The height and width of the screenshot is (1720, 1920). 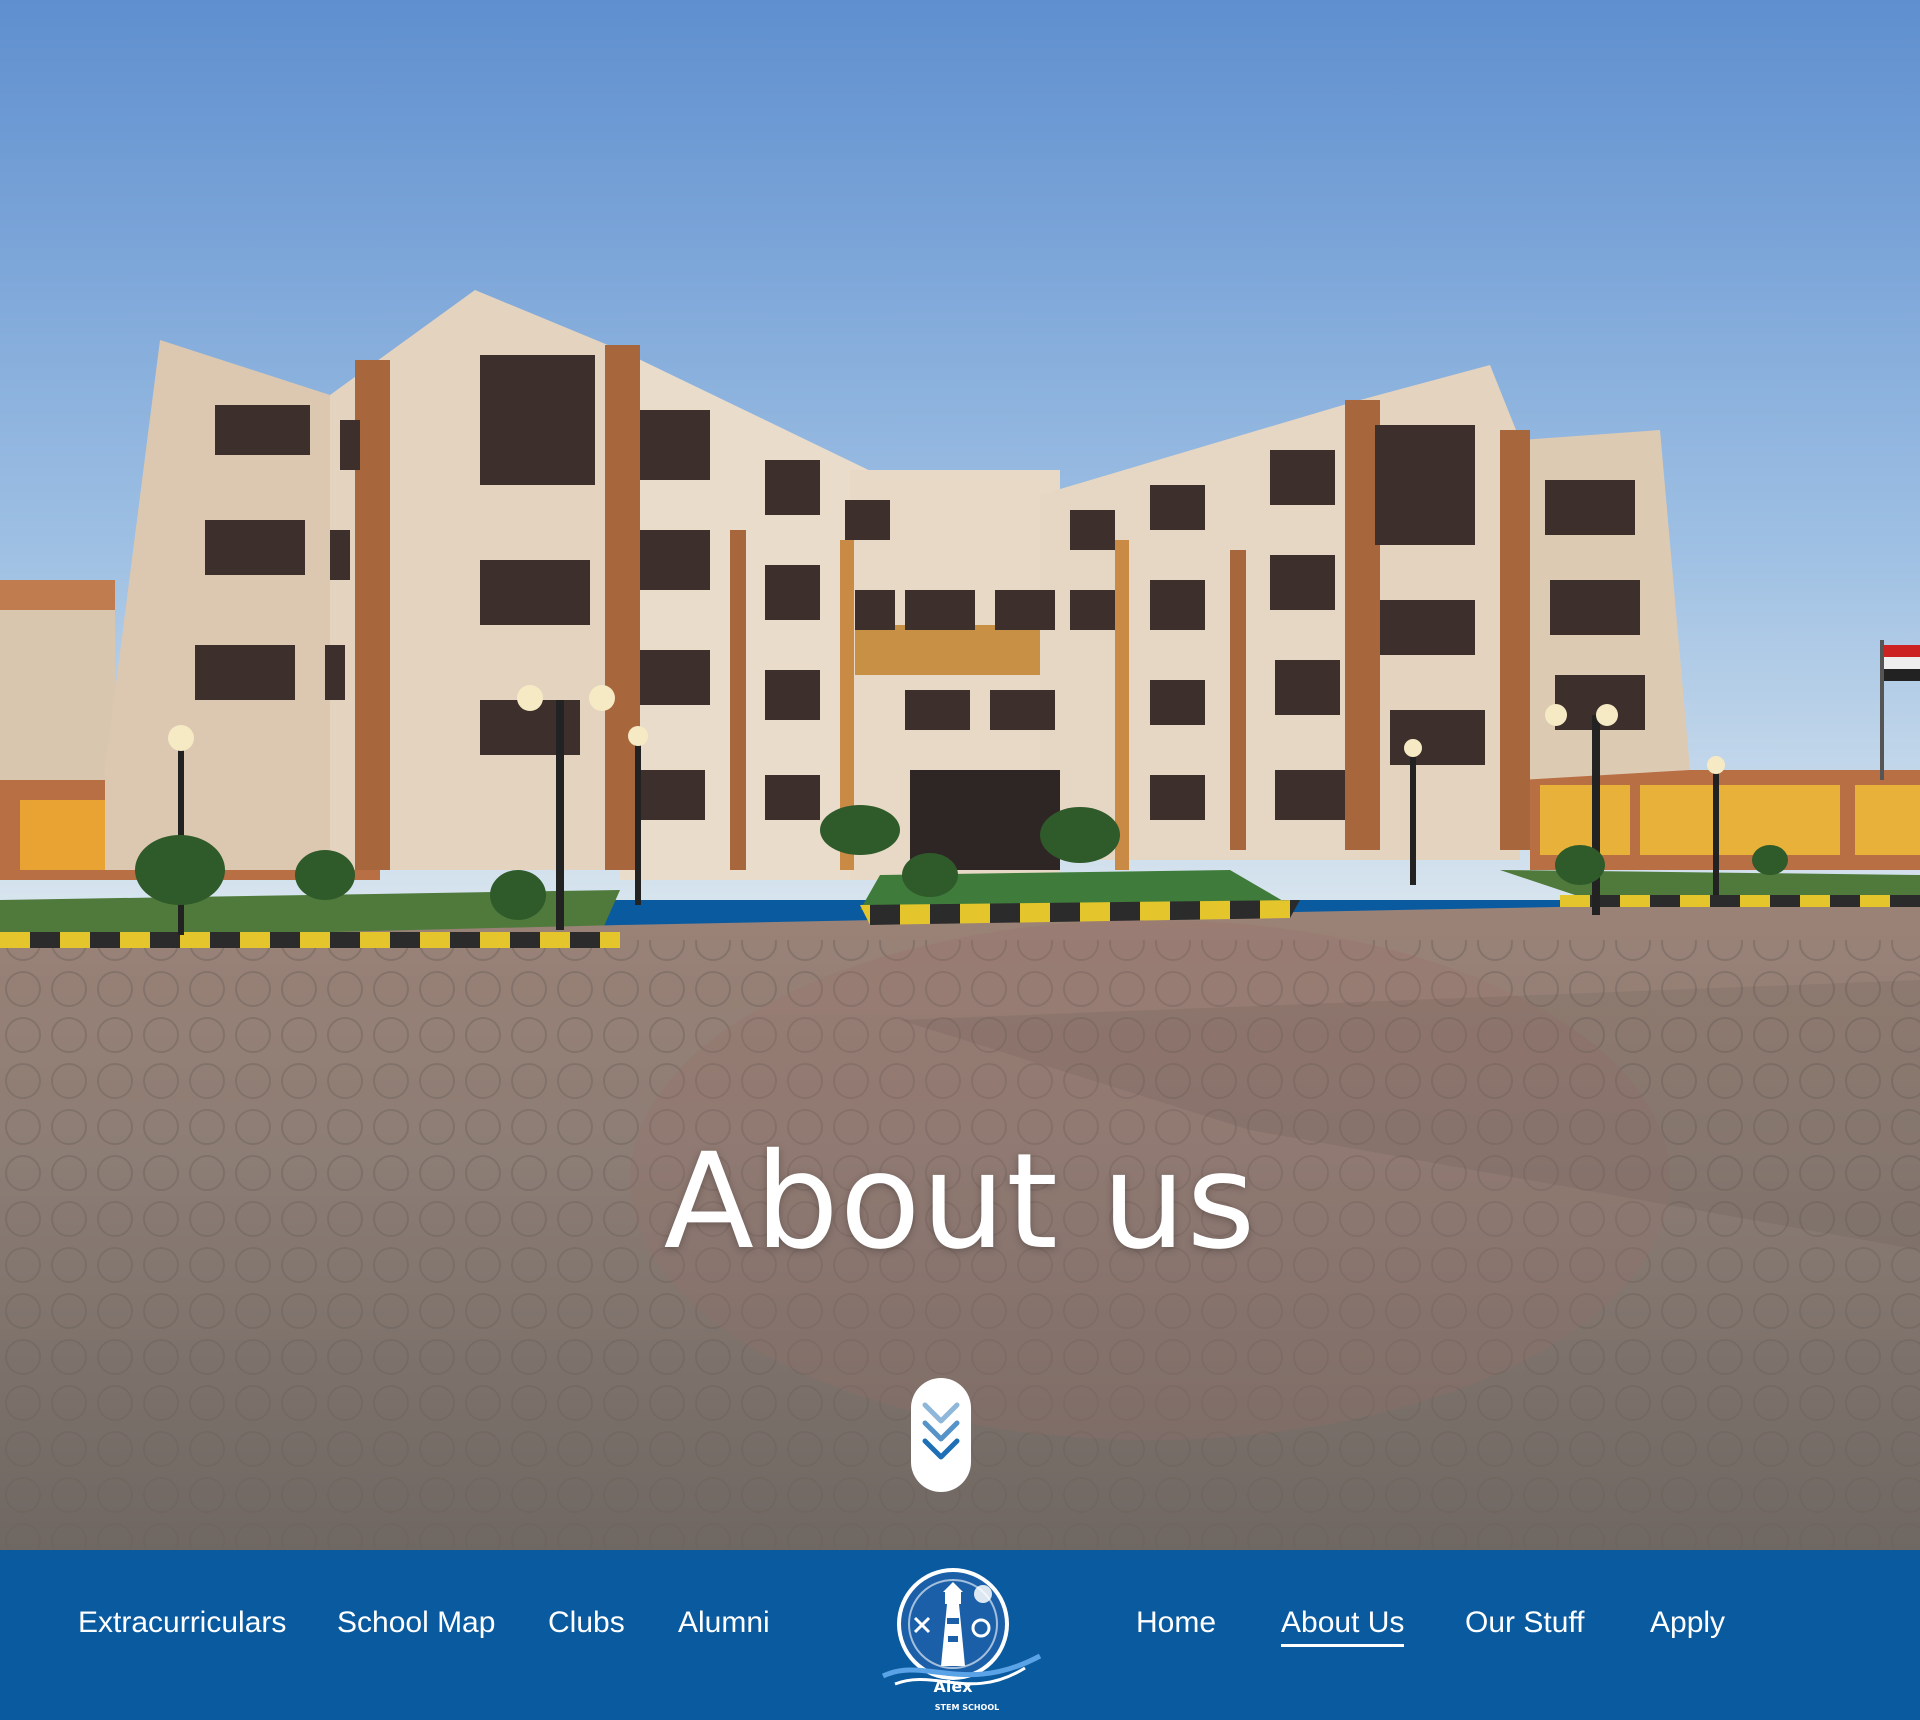 I want to click on nav-item-apply: Apply, so click(x=1687, y=1623).